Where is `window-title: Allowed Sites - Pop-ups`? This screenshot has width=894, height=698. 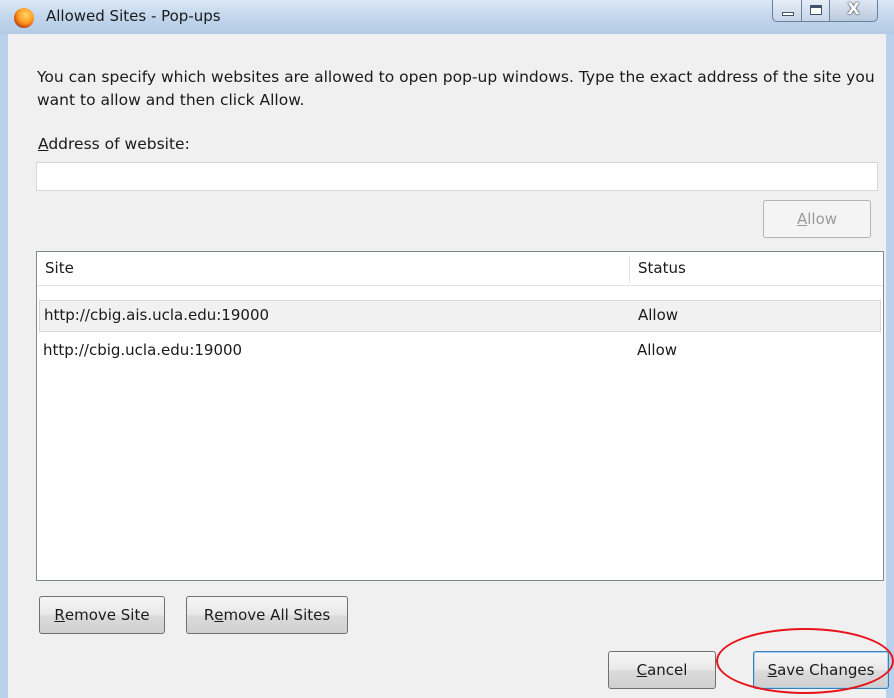 window-title: Allowed Sites - Pop-ups is located at coordinates (133, 16).